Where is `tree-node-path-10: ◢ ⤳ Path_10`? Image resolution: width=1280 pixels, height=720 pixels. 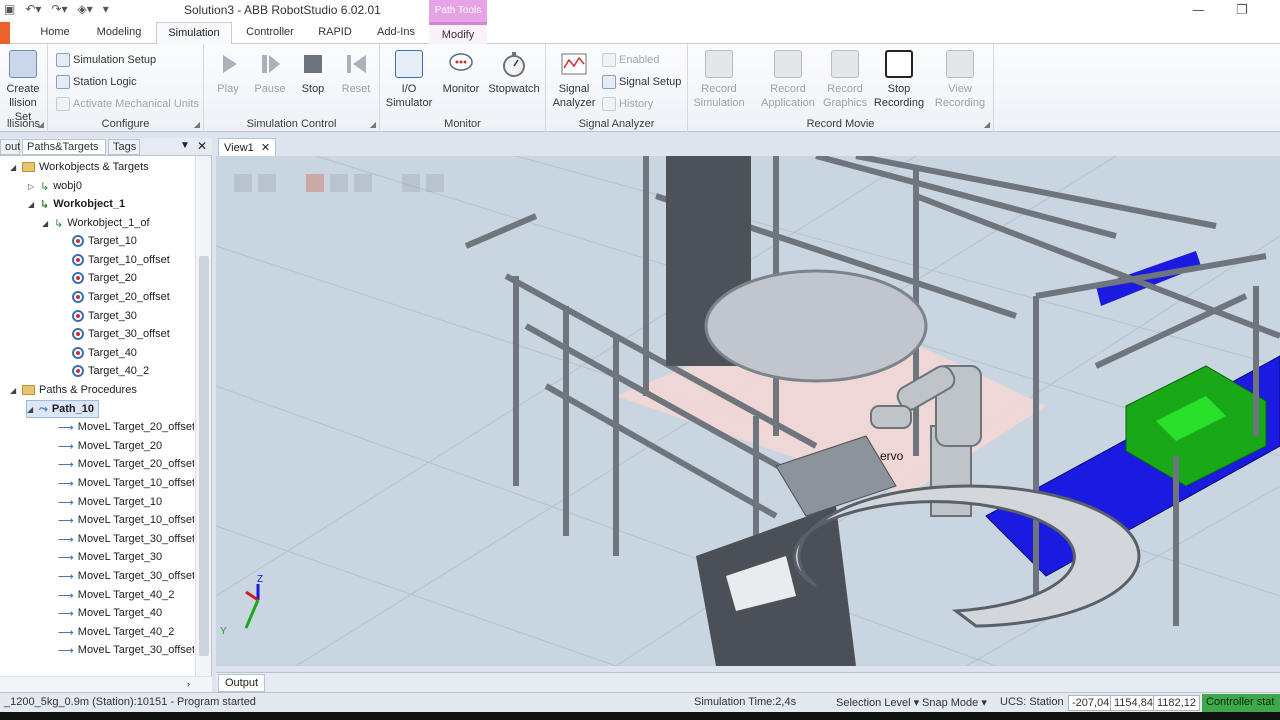
tree-node-path-10: ◢ ⤳ Path_10 is located at coordinates (63, 409).